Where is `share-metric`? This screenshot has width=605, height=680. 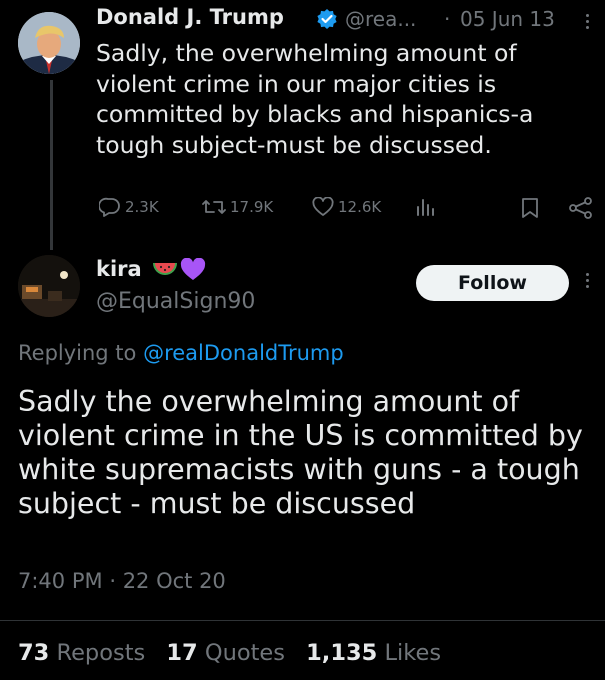
share-metric is located at coordinates (583, 208).